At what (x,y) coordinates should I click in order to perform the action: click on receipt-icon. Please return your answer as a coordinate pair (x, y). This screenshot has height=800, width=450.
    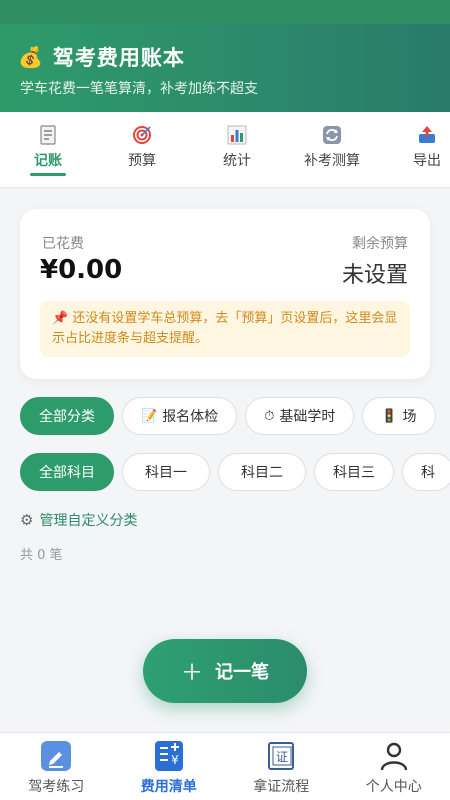
    Looking at the image, I should click on (48, 135).